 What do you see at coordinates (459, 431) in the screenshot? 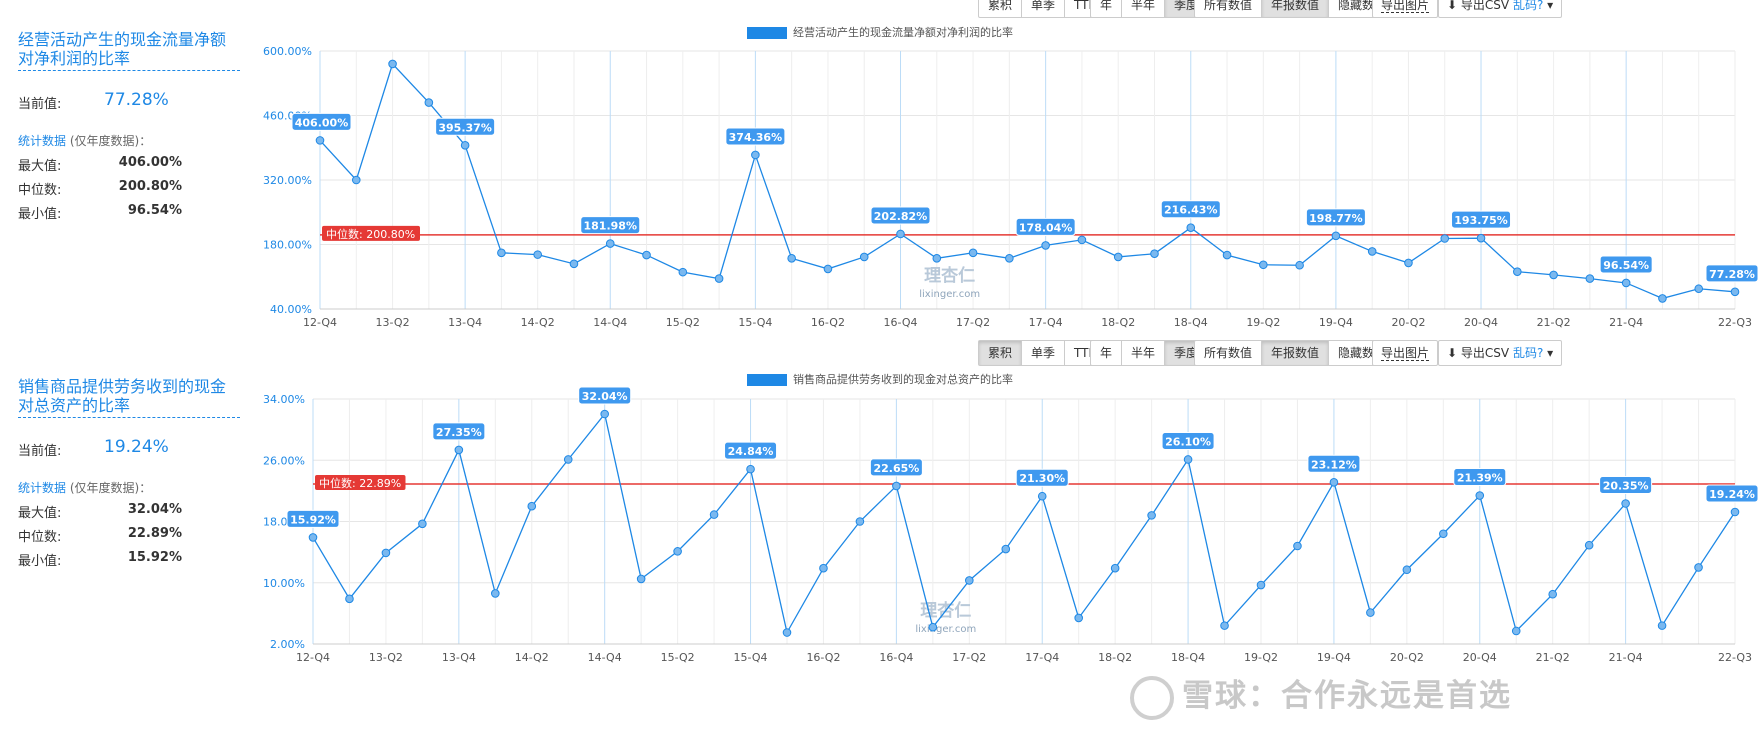
I see `data-label: 27.35%` at bounding box center [459, 431].